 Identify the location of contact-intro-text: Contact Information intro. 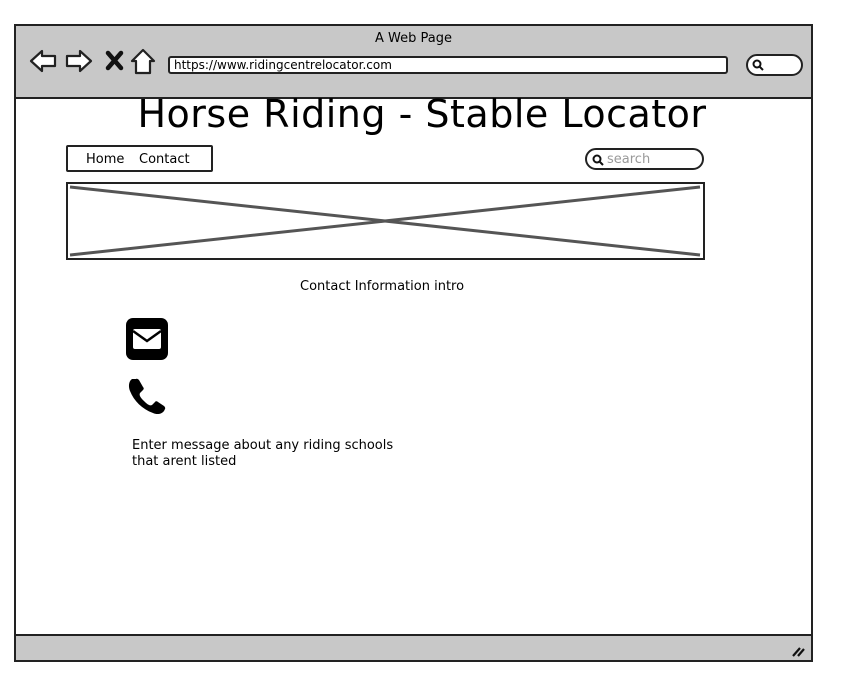
(382, 286).